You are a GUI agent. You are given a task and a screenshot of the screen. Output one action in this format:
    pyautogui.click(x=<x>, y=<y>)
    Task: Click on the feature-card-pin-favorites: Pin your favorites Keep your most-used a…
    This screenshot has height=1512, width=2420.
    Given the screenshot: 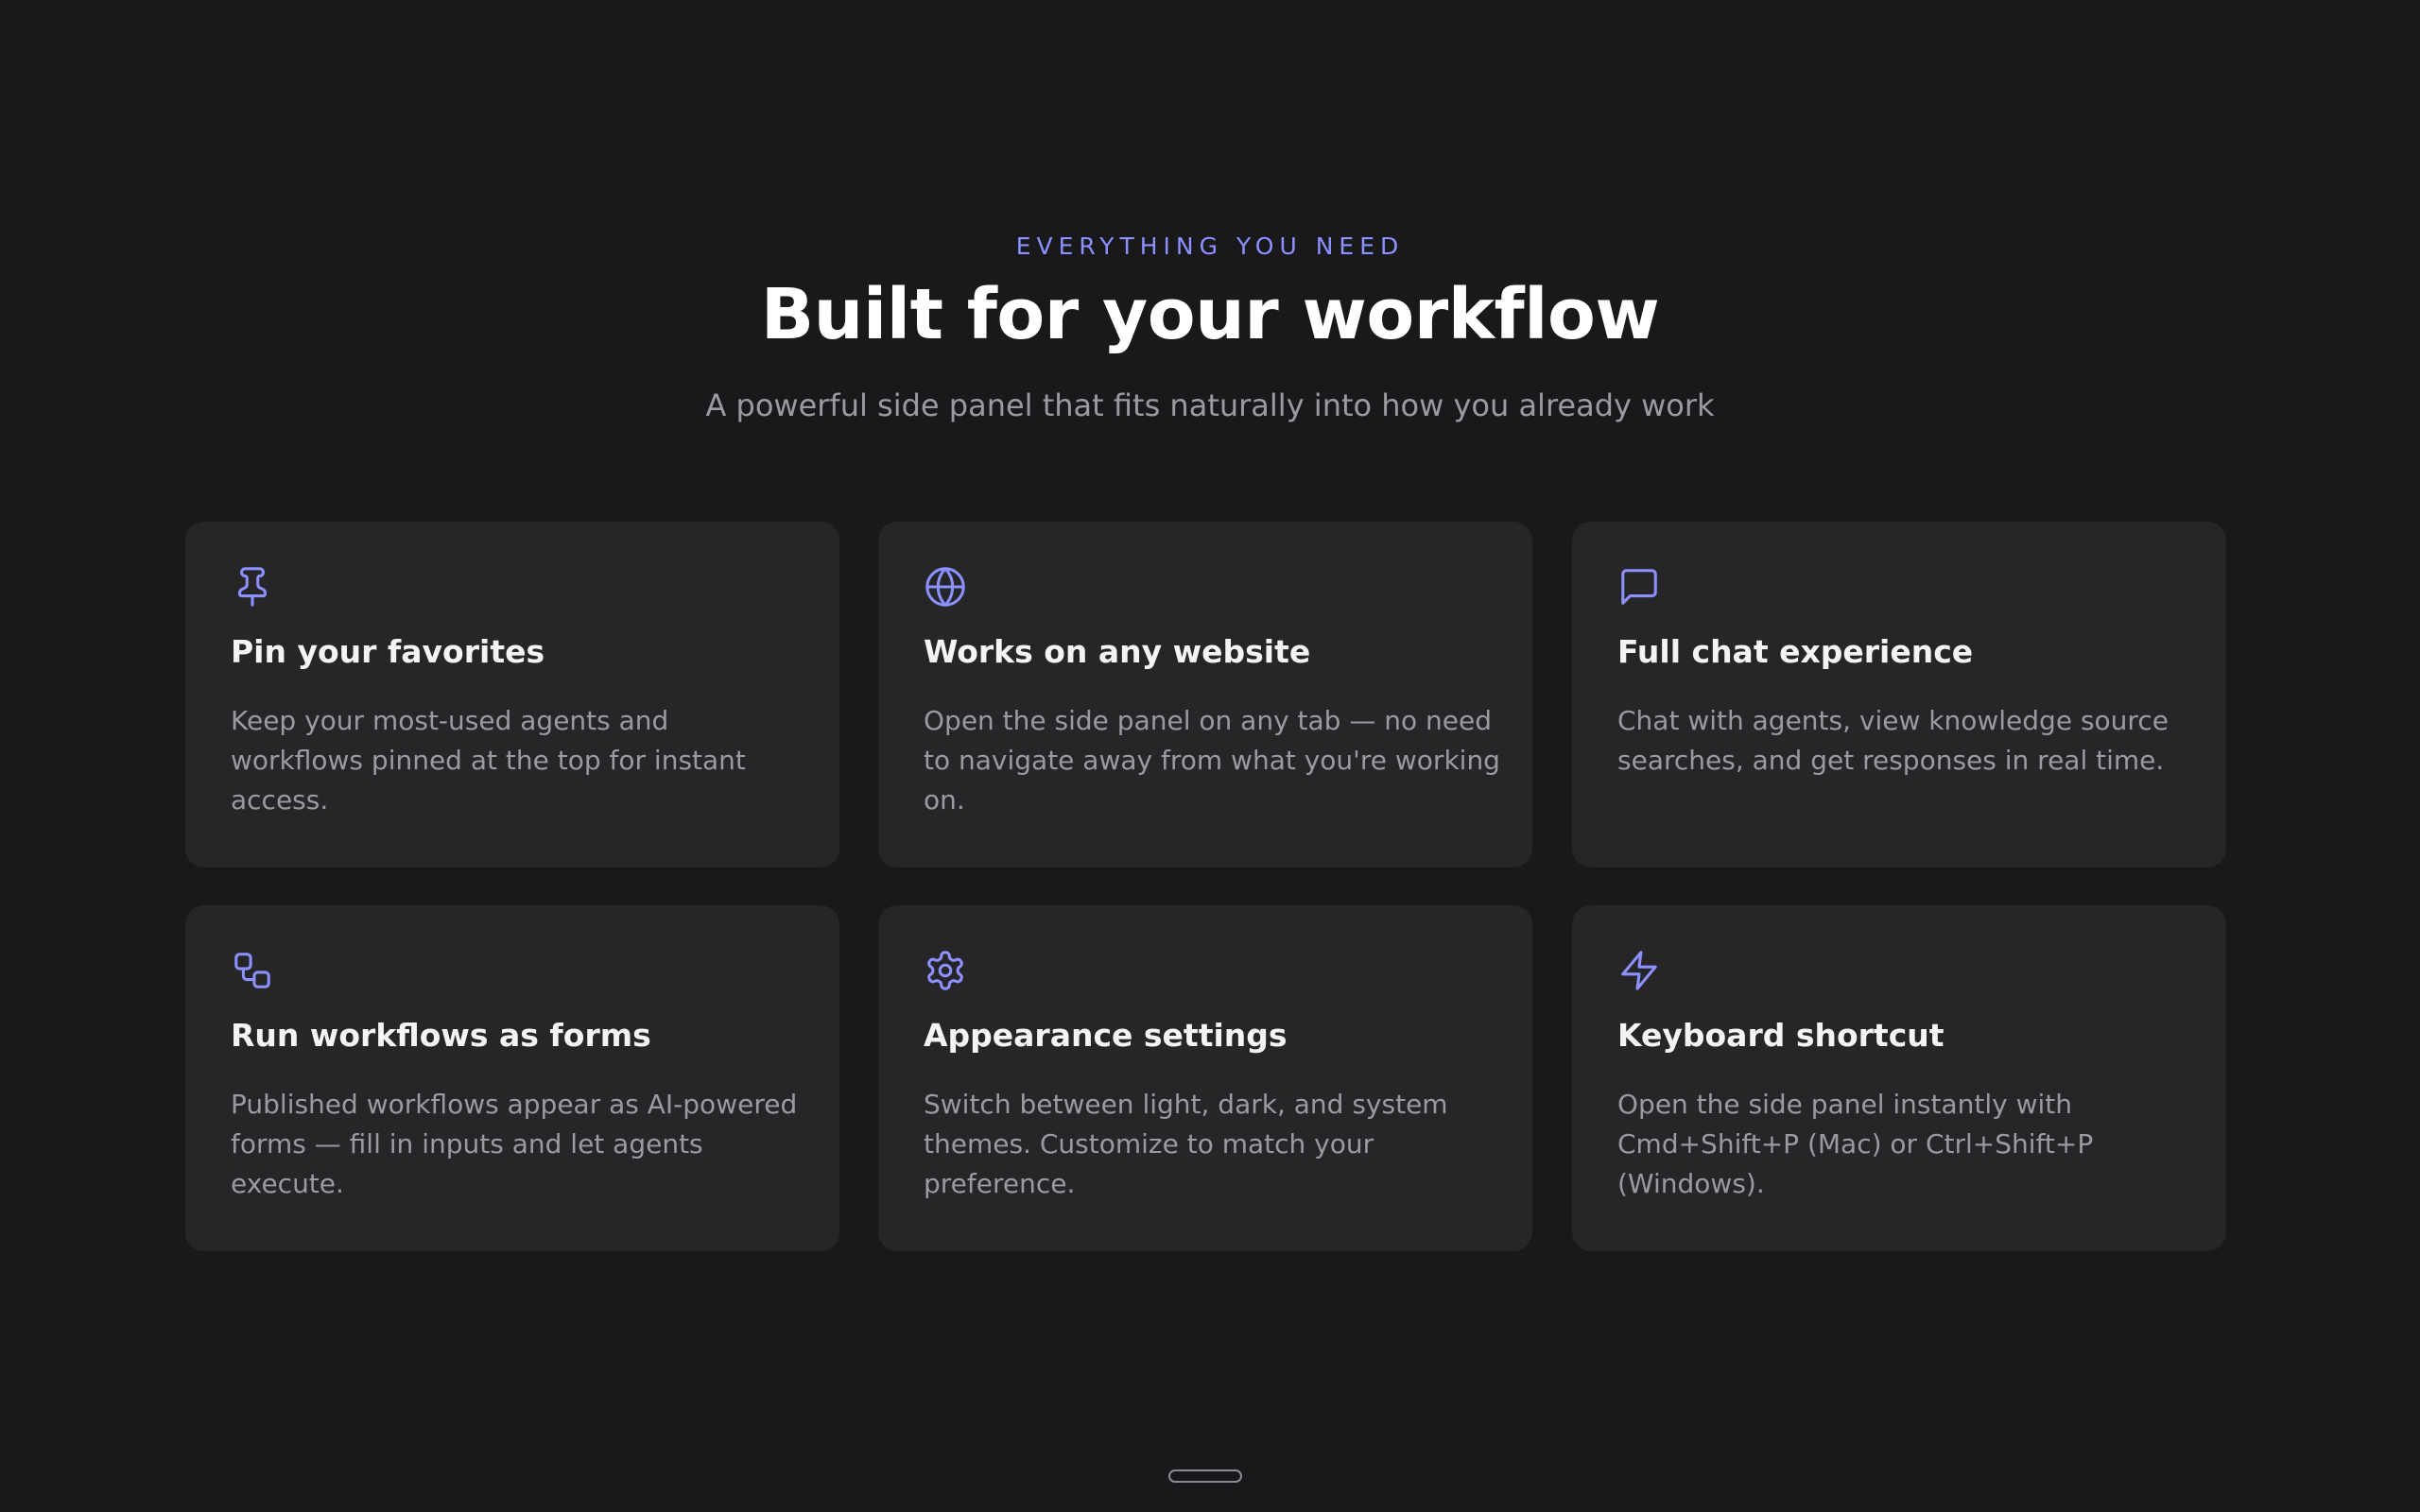 What is the action you would take?
    pyautogui.click(x=512, y=695)
    